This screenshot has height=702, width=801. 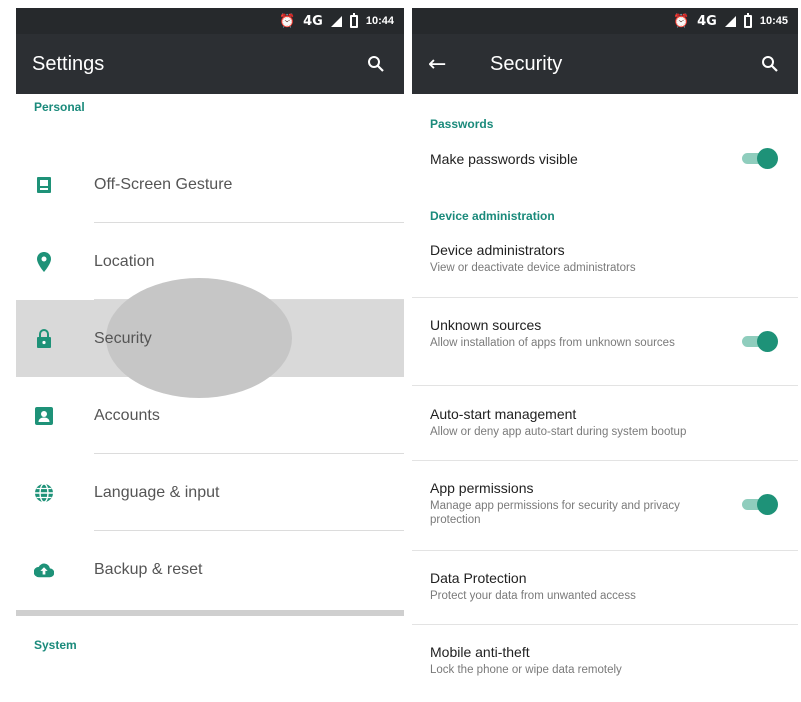 What do you see at coordinates (210, 338) in the screenshot?
I see `menu-item-security: Security` at bounding box center [210, 338].